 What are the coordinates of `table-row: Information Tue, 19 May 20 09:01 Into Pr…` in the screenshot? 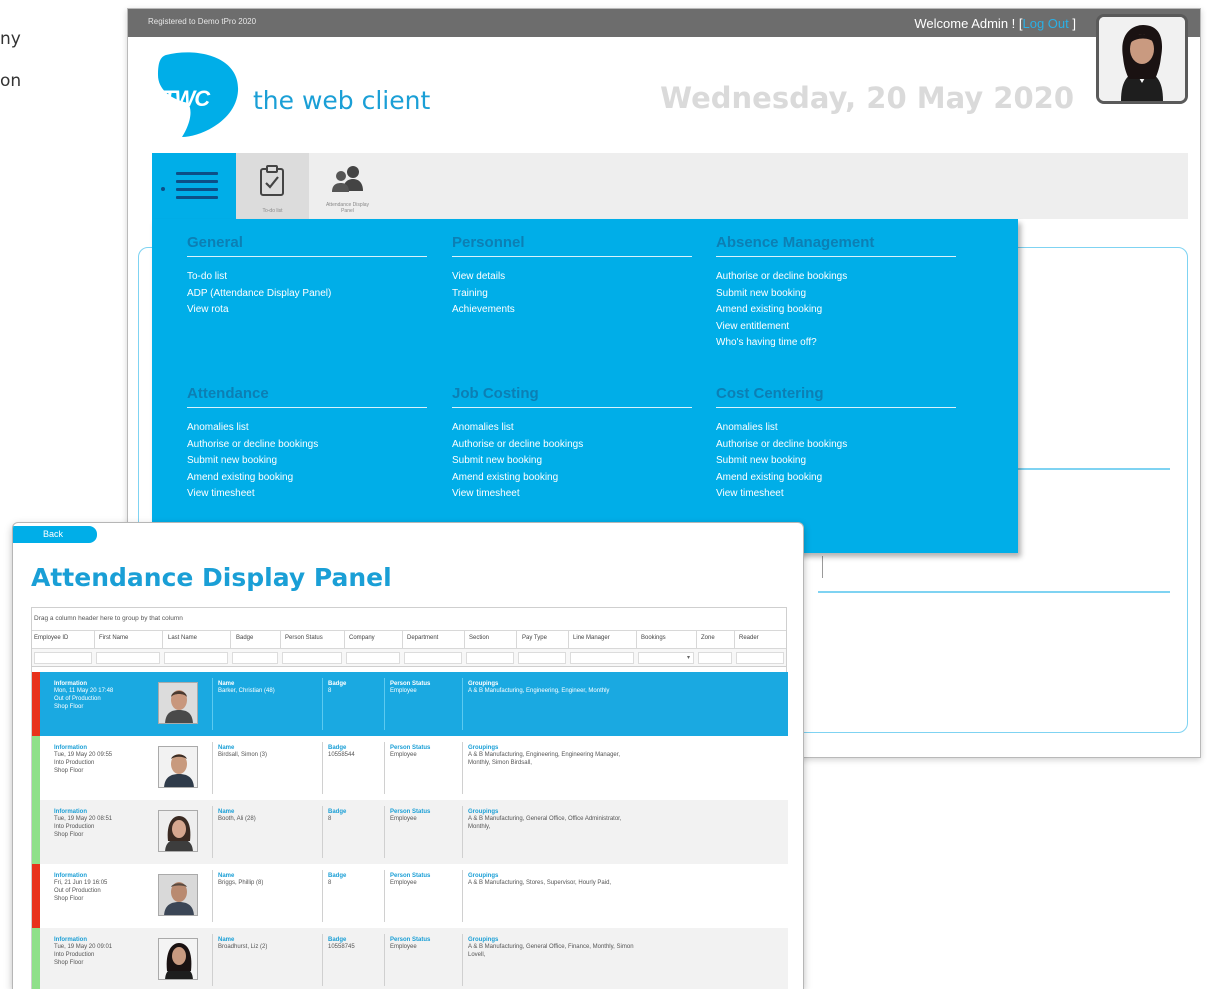 It's located at (410, 958).